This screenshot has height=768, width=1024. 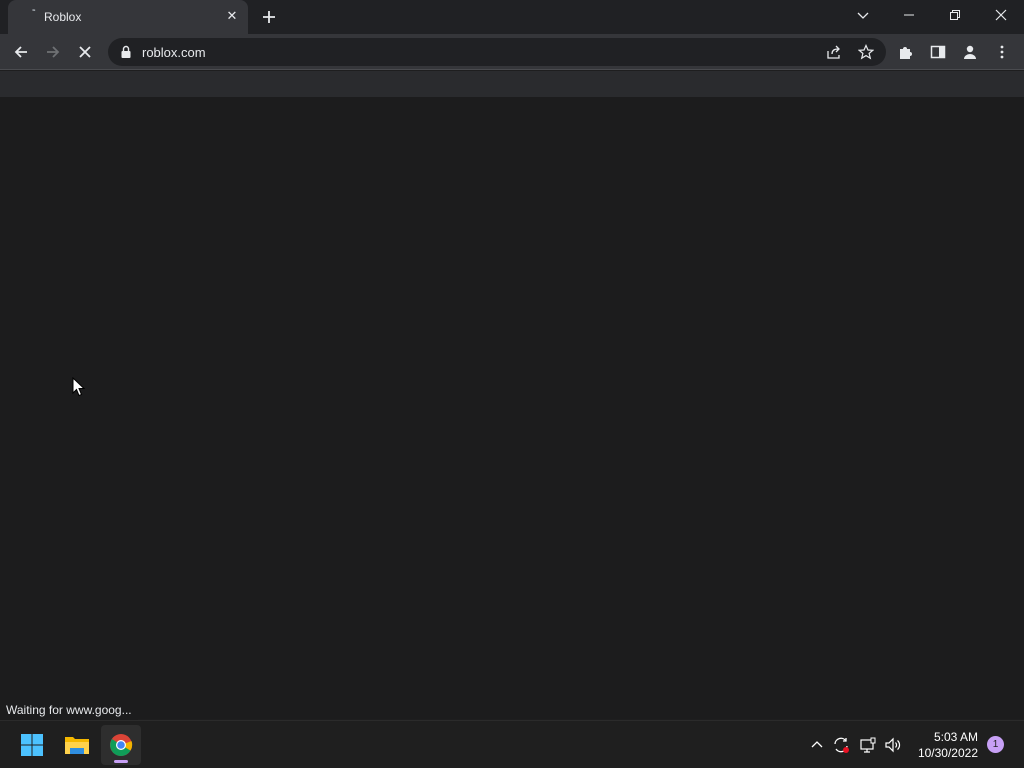 What do you see at coordinates (512, 744) in the screenshot?
I see `taskbar: 5:03 AM 10/30/2022 1` at bounding box center [512, 744].